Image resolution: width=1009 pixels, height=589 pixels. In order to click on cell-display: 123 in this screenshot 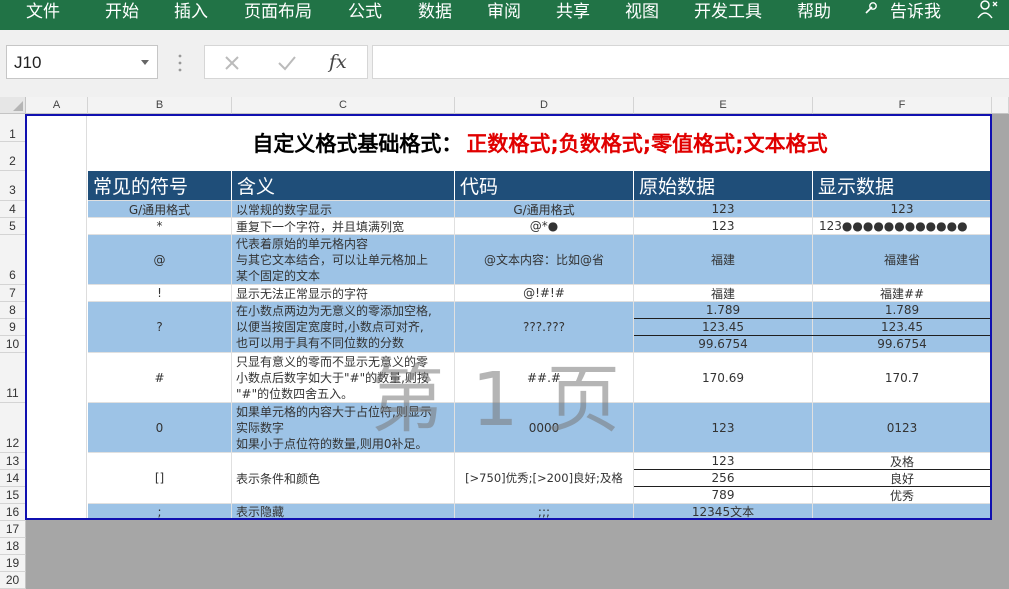, I will do `click(902, 209)`.